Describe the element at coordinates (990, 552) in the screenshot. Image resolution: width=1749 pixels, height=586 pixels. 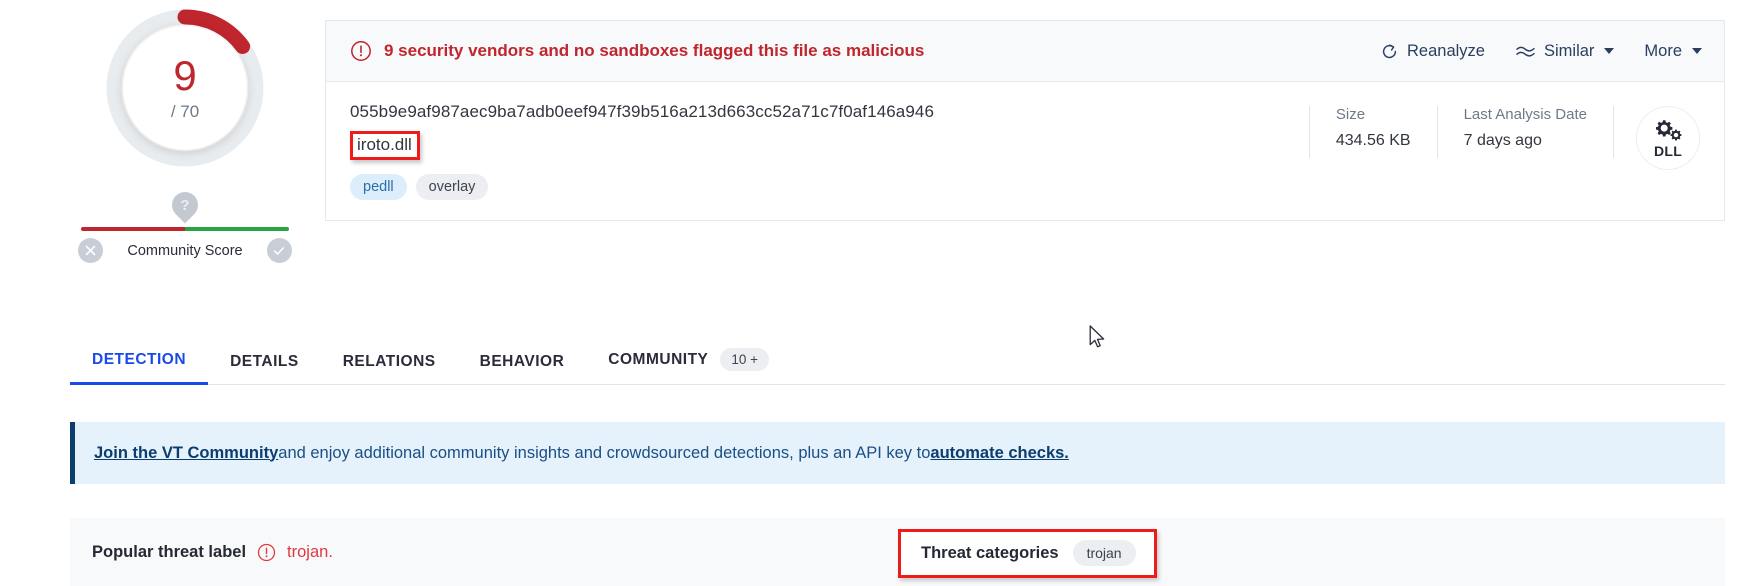
I see `threat-categories-title: Threat categories` at that location.